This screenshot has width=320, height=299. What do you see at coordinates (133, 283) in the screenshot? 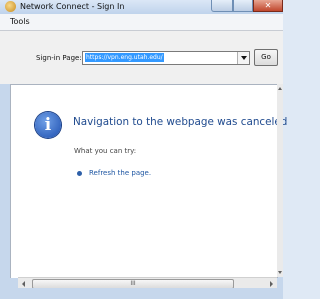
I see `scrollbar-grip: III` at bounding box center [133, 283].